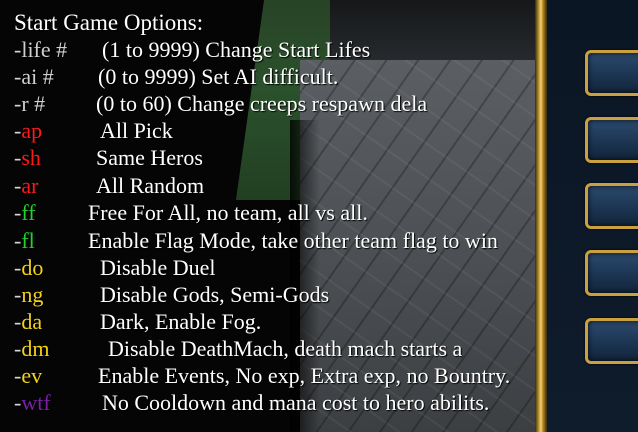  I want to click on option-row: -r # (0 to 60) Change creeps respawn dela, so click(319, 103).